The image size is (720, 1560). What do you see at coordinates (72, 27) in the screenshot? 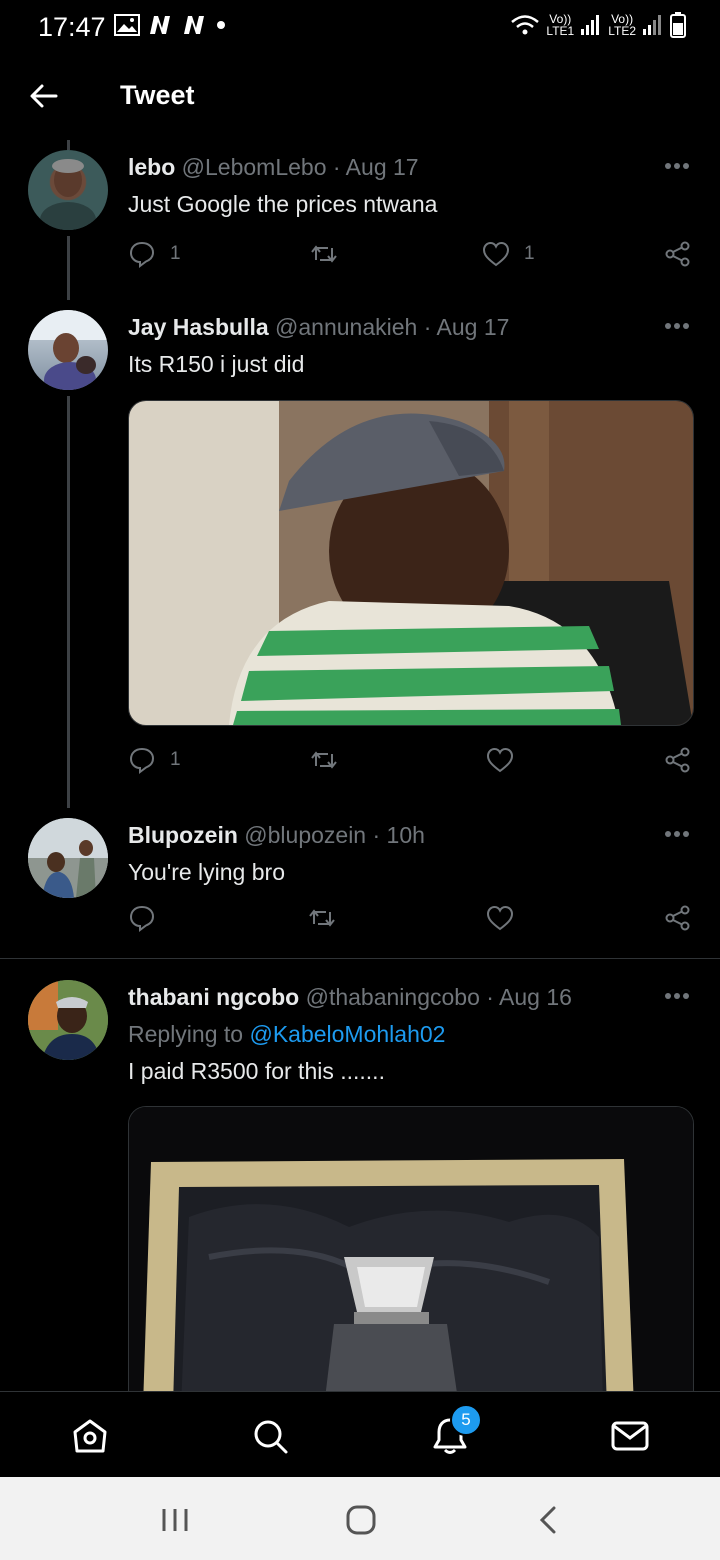
I see `status-time: 17:47` at bounding box center [72, 27].